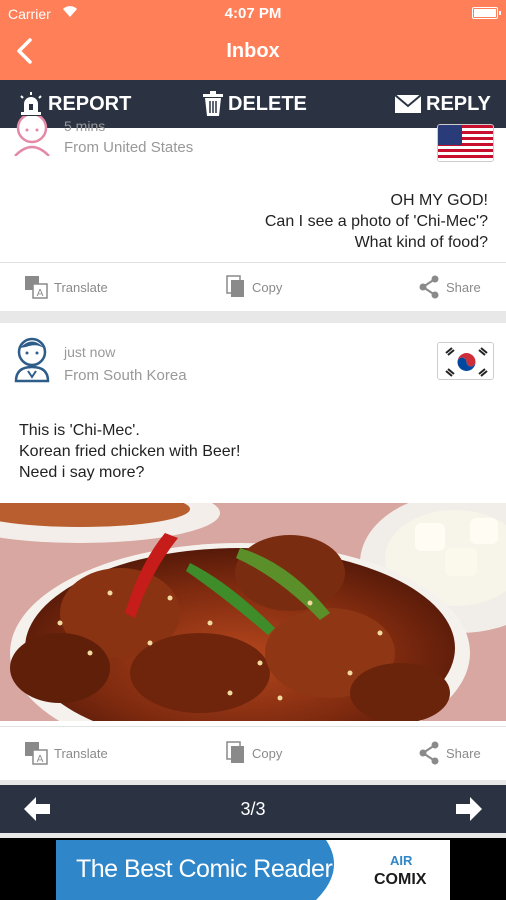  What do you see at coordinates (129, 147) in the screenshot?
I see `message-origin: From United States` at bounding box center [129, 147].